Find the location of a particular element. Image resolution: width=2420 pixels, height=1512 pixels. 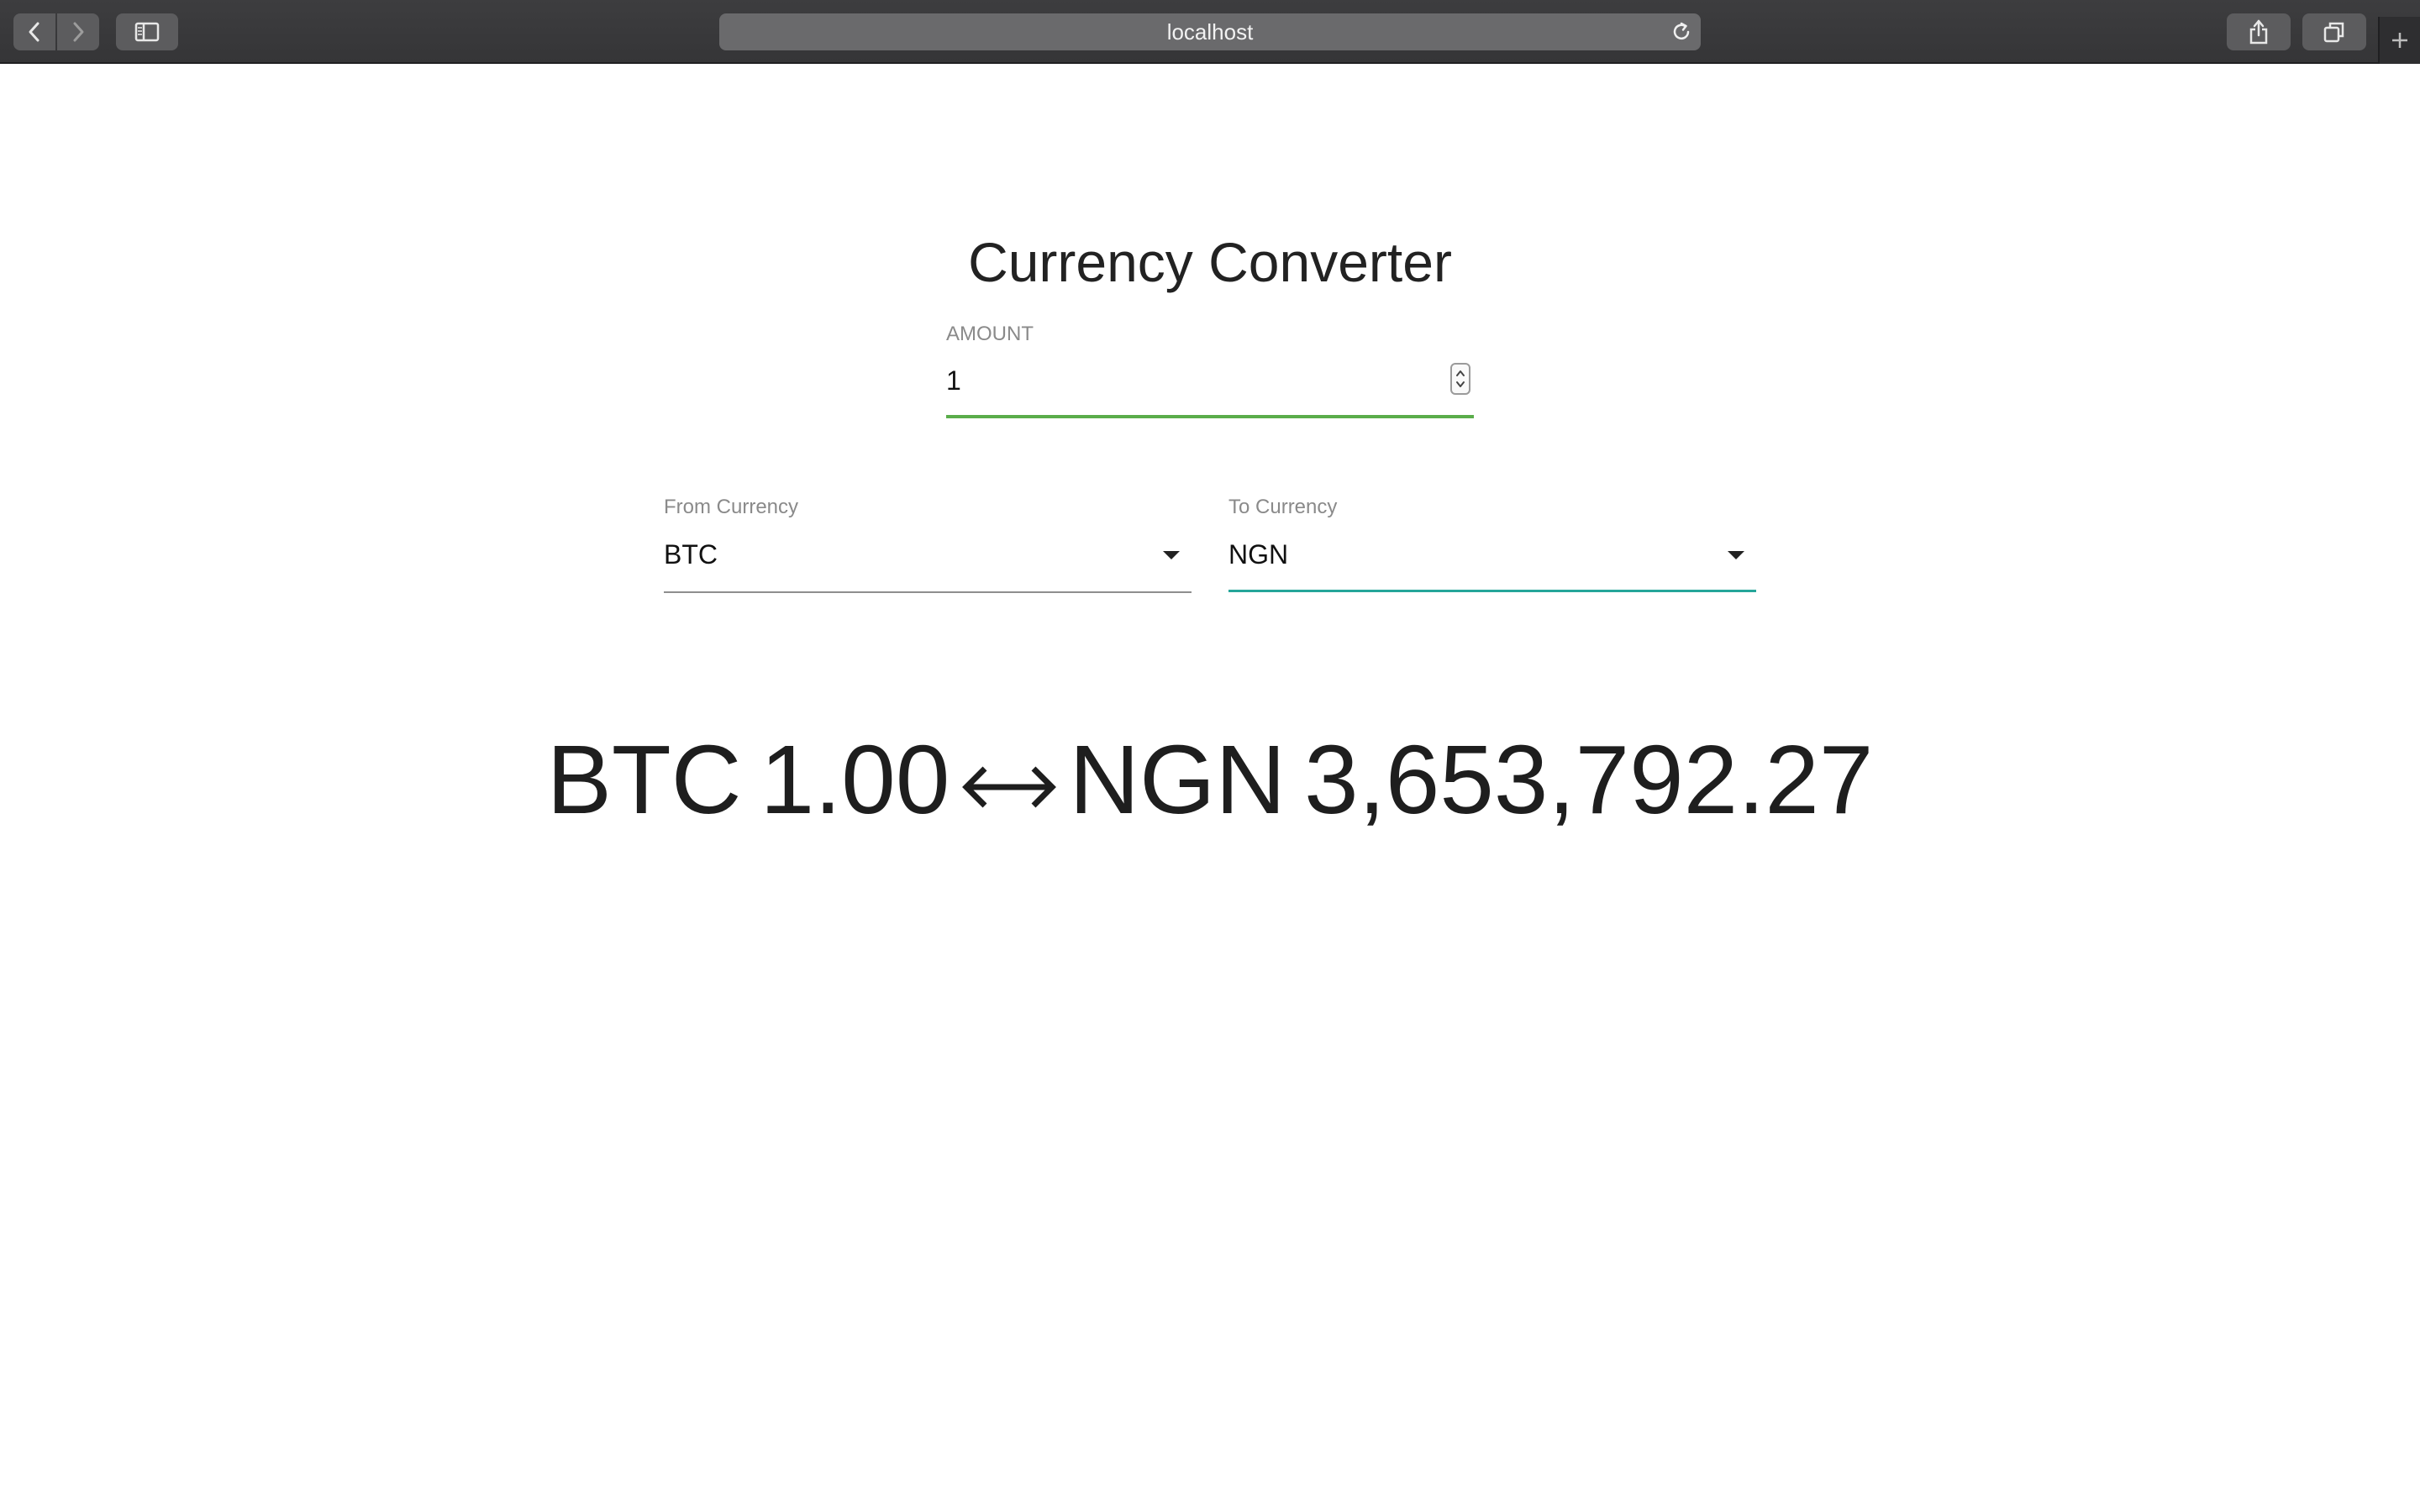

new-tab-button is located at coordinates (2399, 40).